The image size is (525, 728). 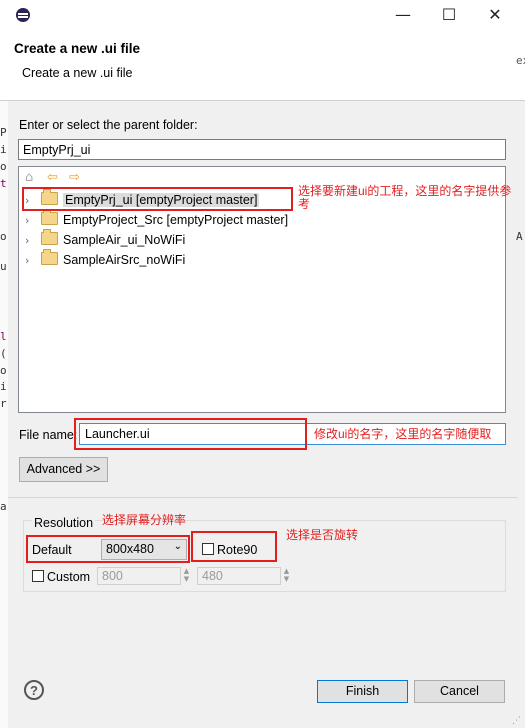 I want to click on custom-resolution-checkbox, so click(x=38, y=576).